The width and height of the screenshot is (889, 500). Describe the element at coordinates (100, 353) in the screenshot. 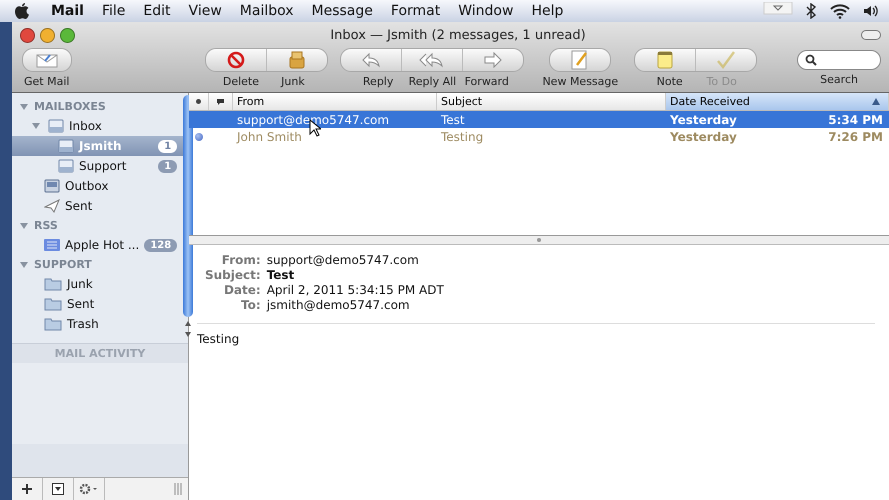

I see `section-header: MAIL ACTIVITY` at that location.